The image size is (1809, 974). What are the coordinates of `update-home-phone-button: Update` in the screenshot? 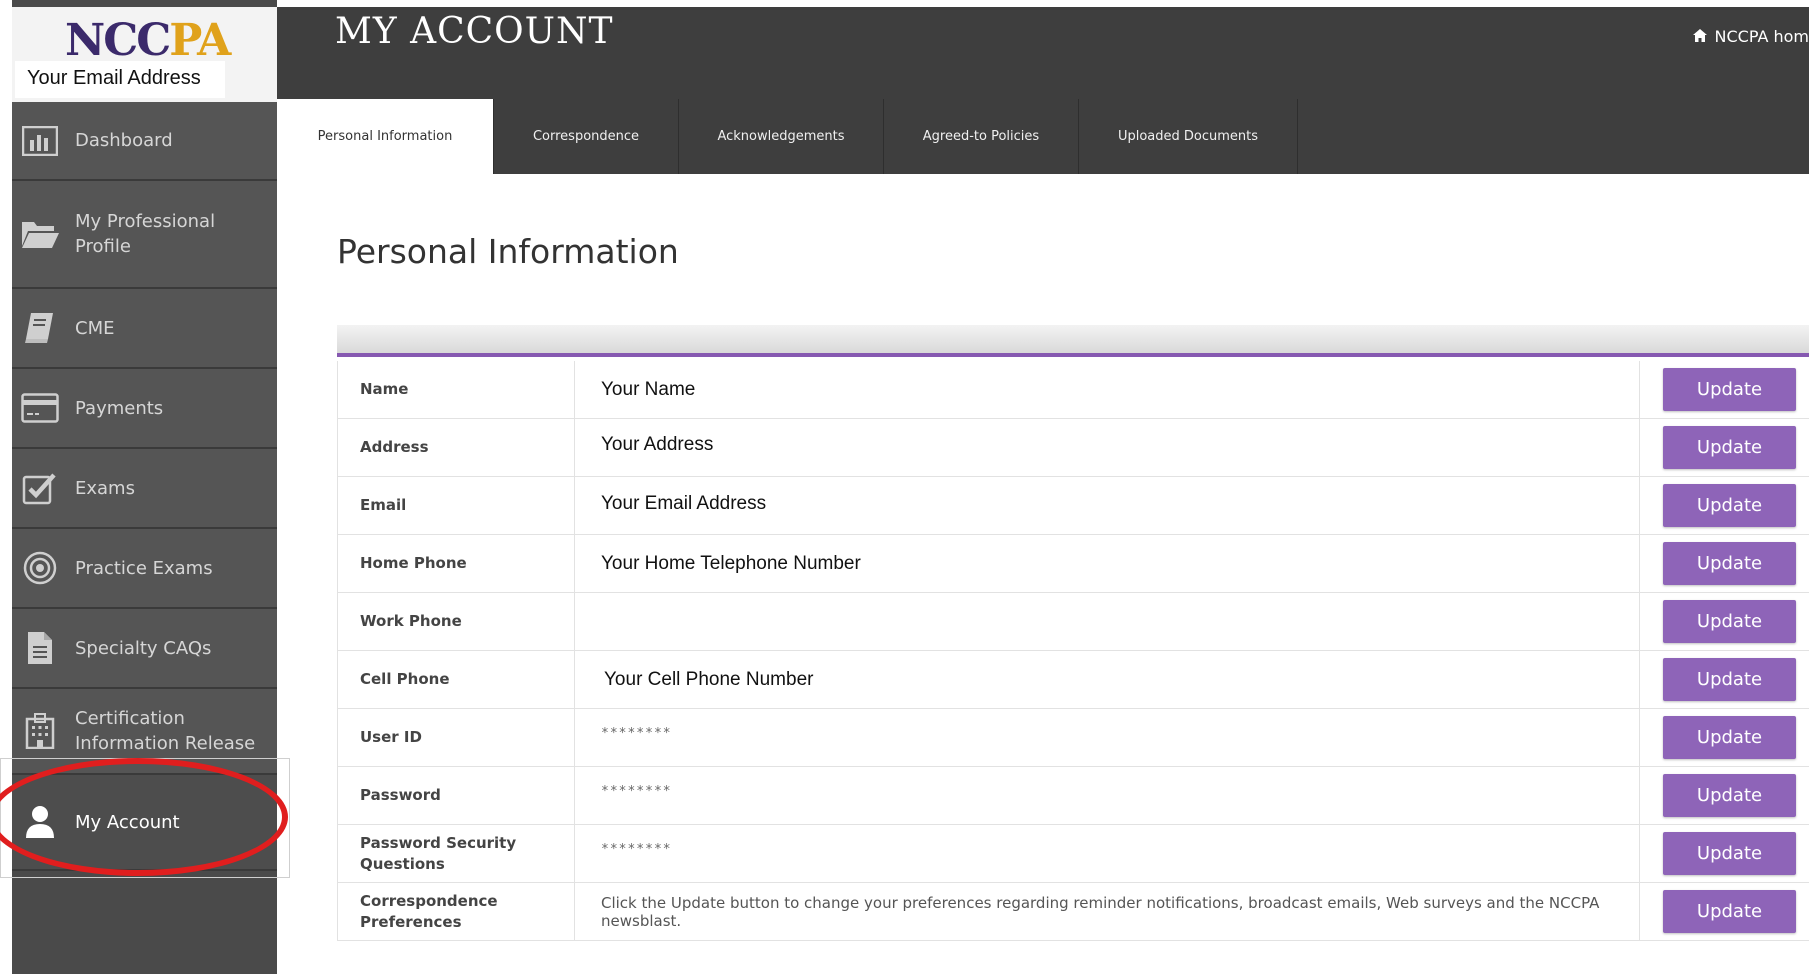 It's located at (1729, 563).